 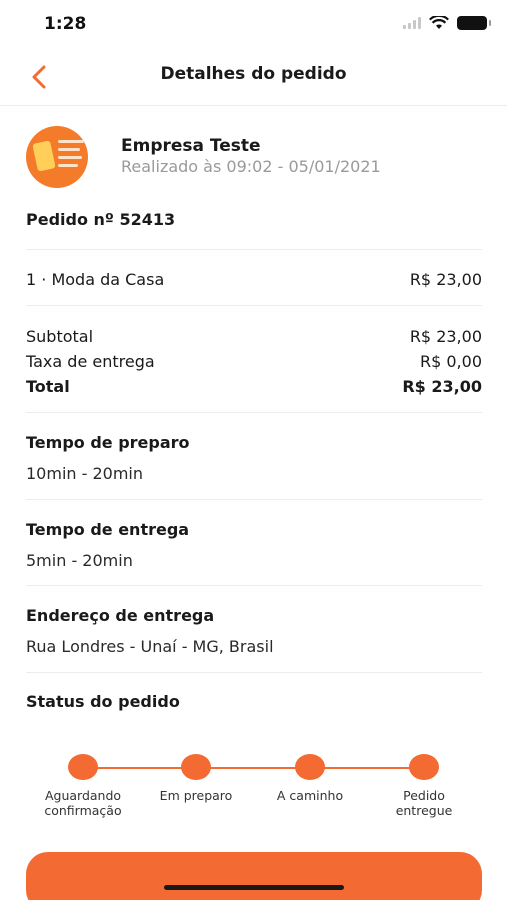 I want to click on total-value: R$ 23,00, so click(x=442, y=386).